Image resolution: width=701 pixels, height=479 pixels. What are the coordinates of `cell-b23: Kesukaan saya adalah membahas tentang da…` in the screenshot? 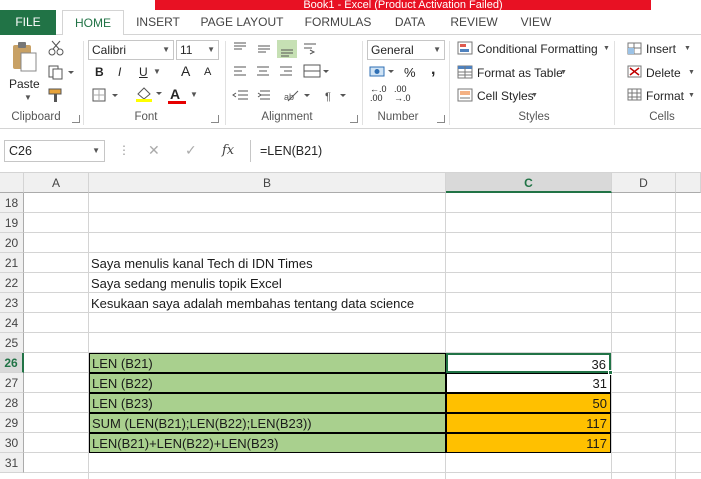 It's located at (267, 304).